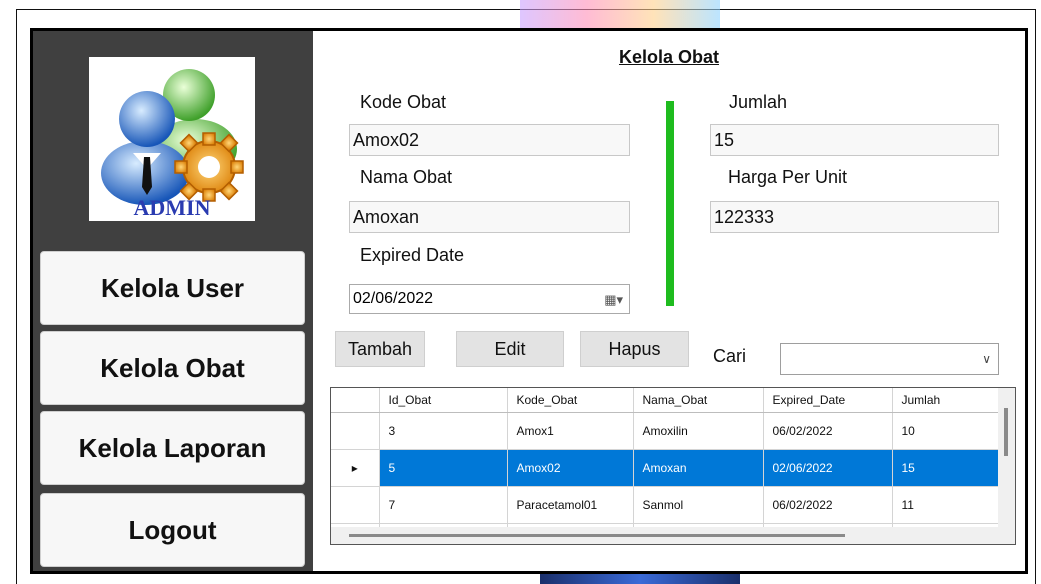 Image resolution: width=1041 pixels, height=584 pixels. I want to click on green-divider, so click(670, 203).